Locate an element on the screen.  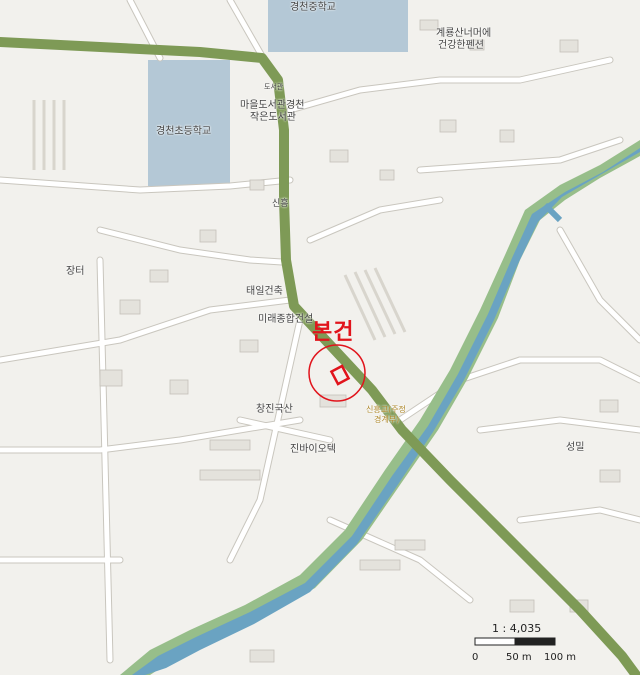
sinheung-label: 신흥 is located at coordinates (280, 202).